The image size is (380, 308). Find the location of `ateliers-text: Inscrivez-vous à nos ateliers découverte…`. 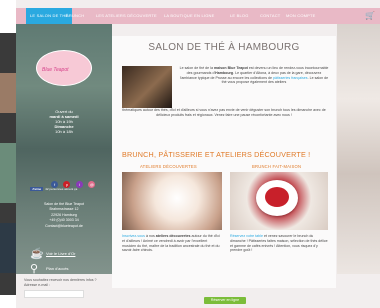

ateliers-text: Inscrivez-vous à nos ateliers découverte… is located at coordinates (172, 243).